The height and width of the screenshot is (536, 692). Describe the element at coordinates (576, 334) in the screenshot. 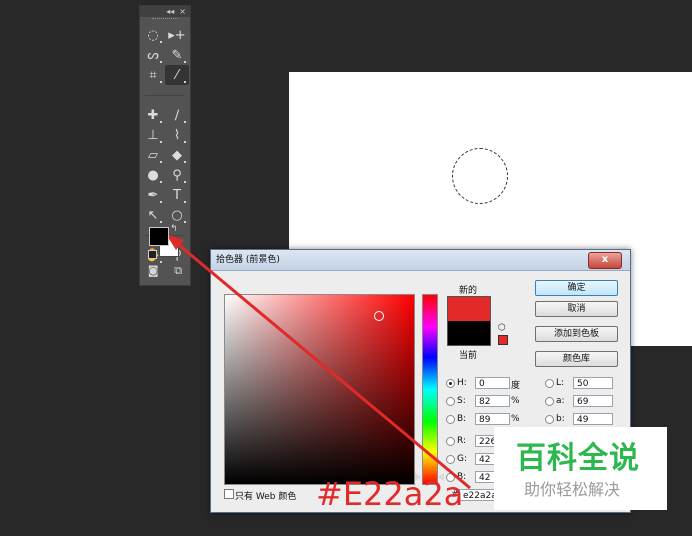

I see `add-to-swatches-button: 添加到色板` at that location.